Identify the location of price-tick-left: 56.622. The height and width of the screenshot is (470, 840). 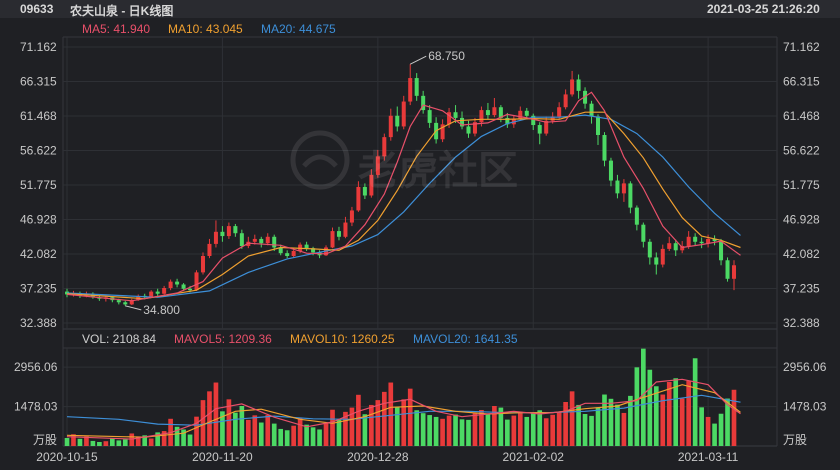
(38, 150).